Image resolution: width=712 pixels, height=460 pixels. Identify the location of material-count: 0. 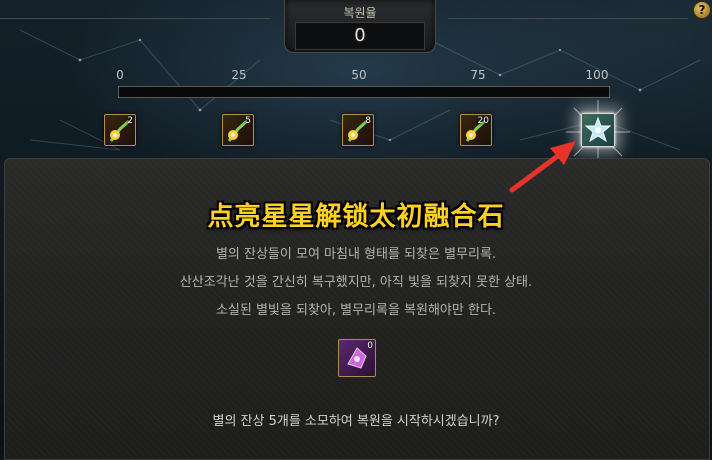
(370, 346).